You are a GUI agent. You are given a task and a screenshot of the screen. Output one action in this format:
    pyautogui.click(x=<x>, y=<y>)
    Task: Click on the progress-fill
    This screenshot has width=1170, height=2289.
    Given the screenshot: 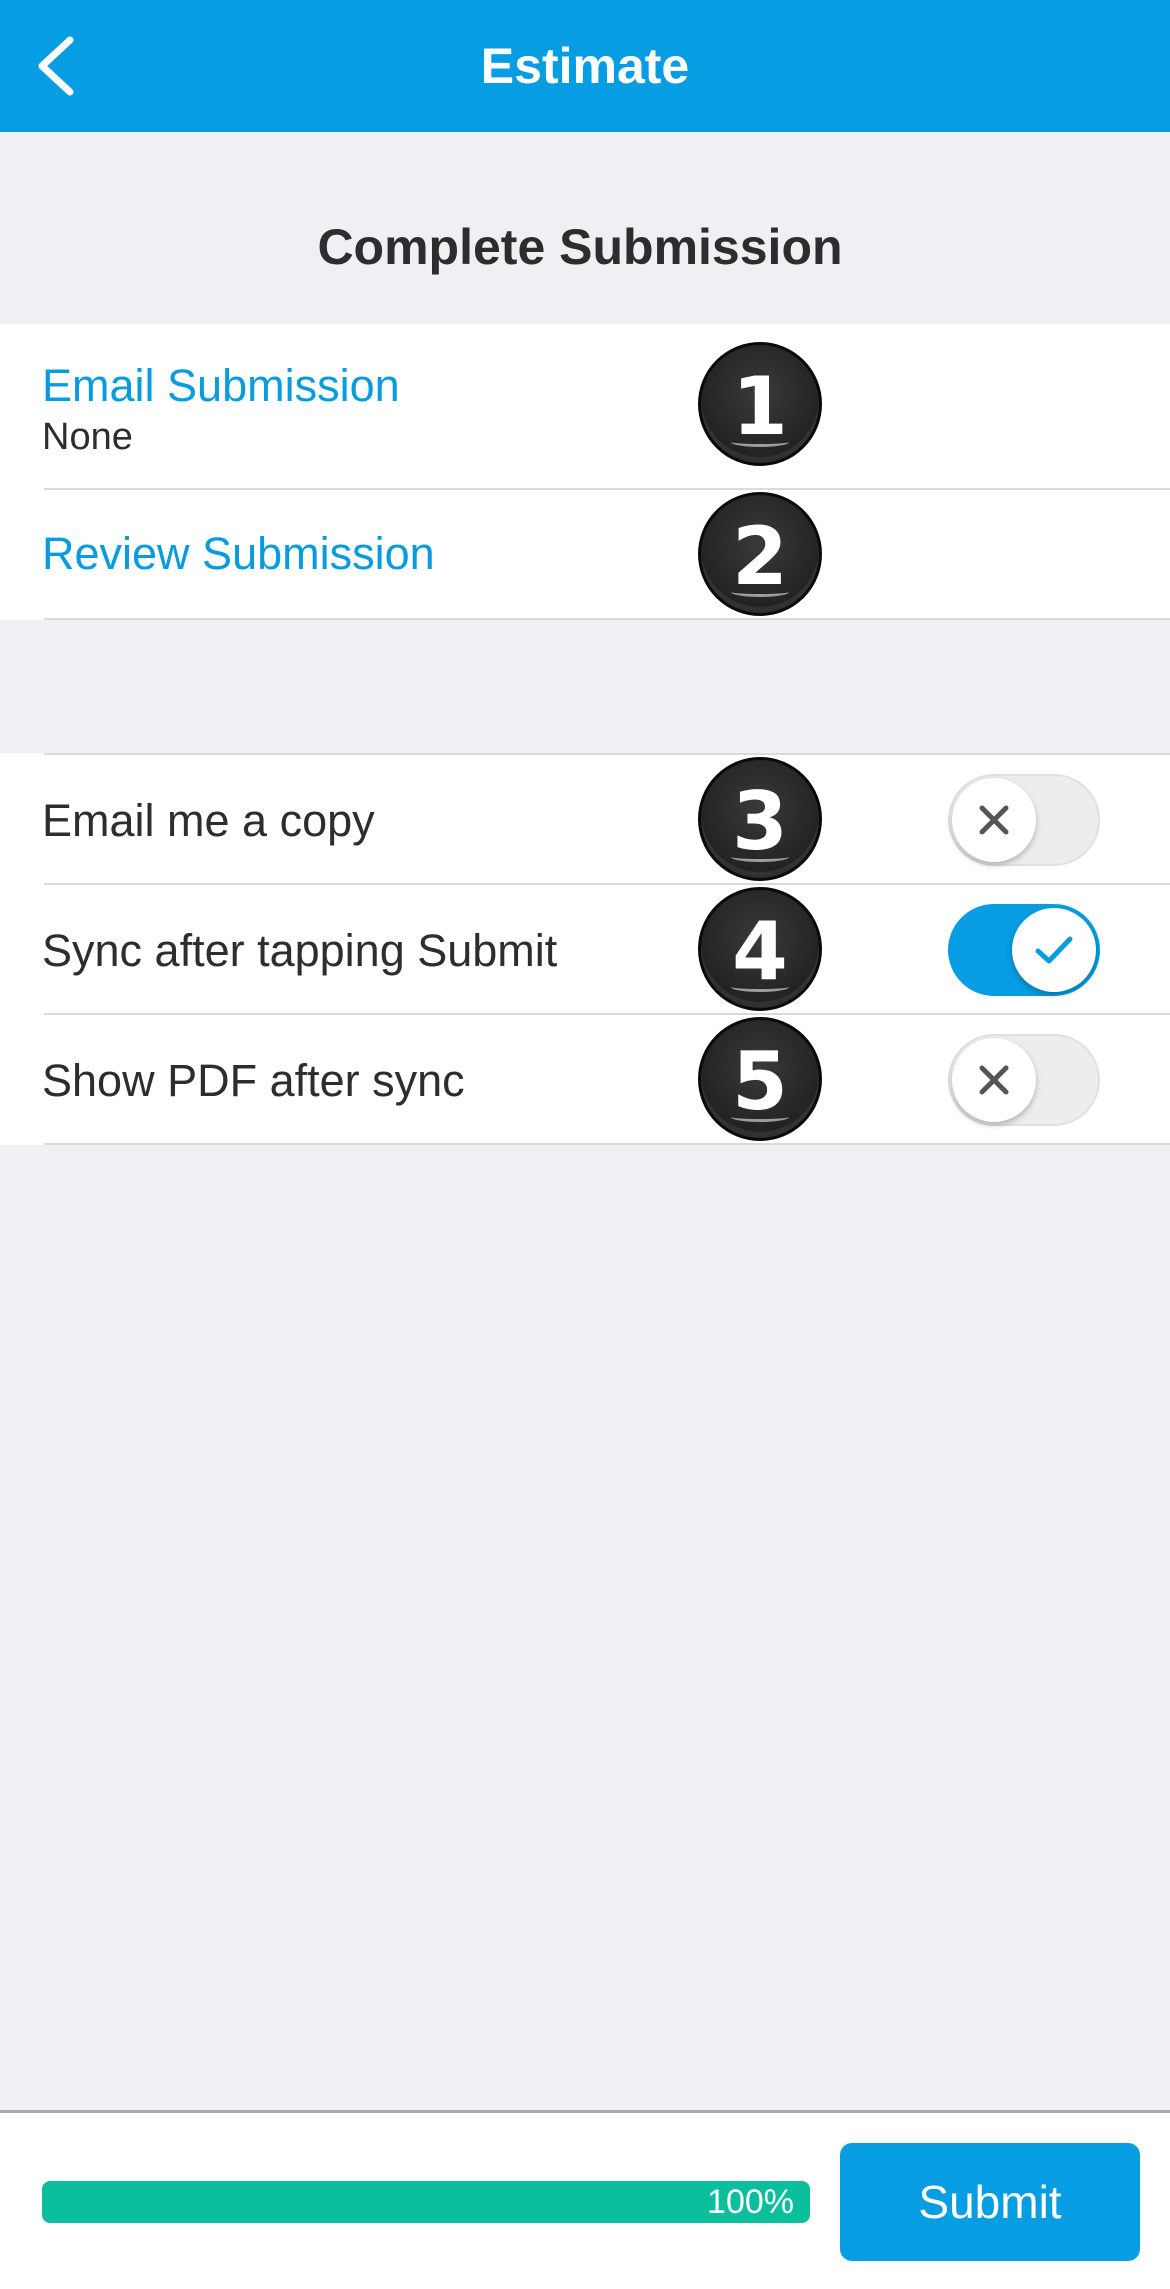 What is the action you would take?
    pyautogui.click(x=426, y=2202)
    